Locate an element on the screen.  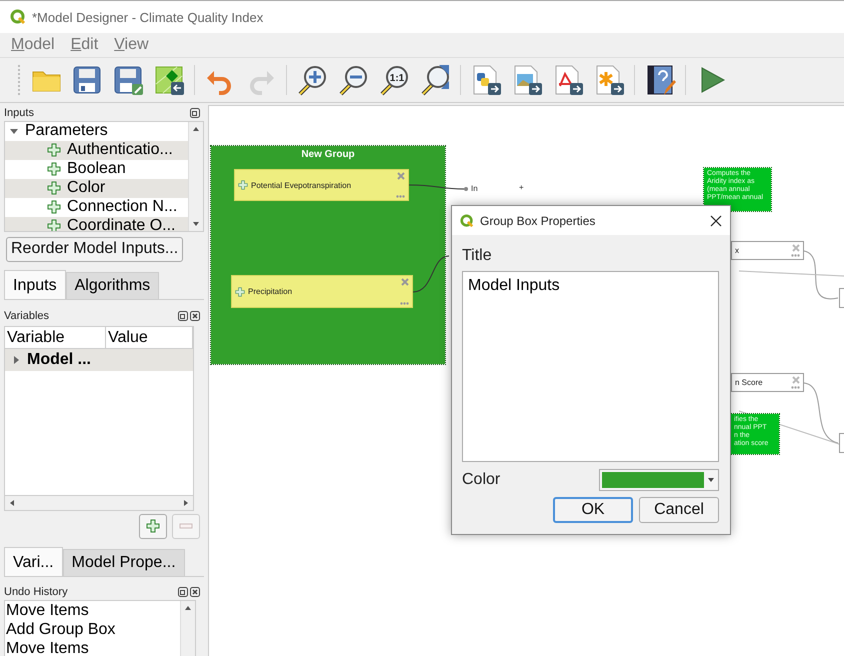
window-title: *Model Designer - Climate Quality Index is located at coordinates (148, 17).